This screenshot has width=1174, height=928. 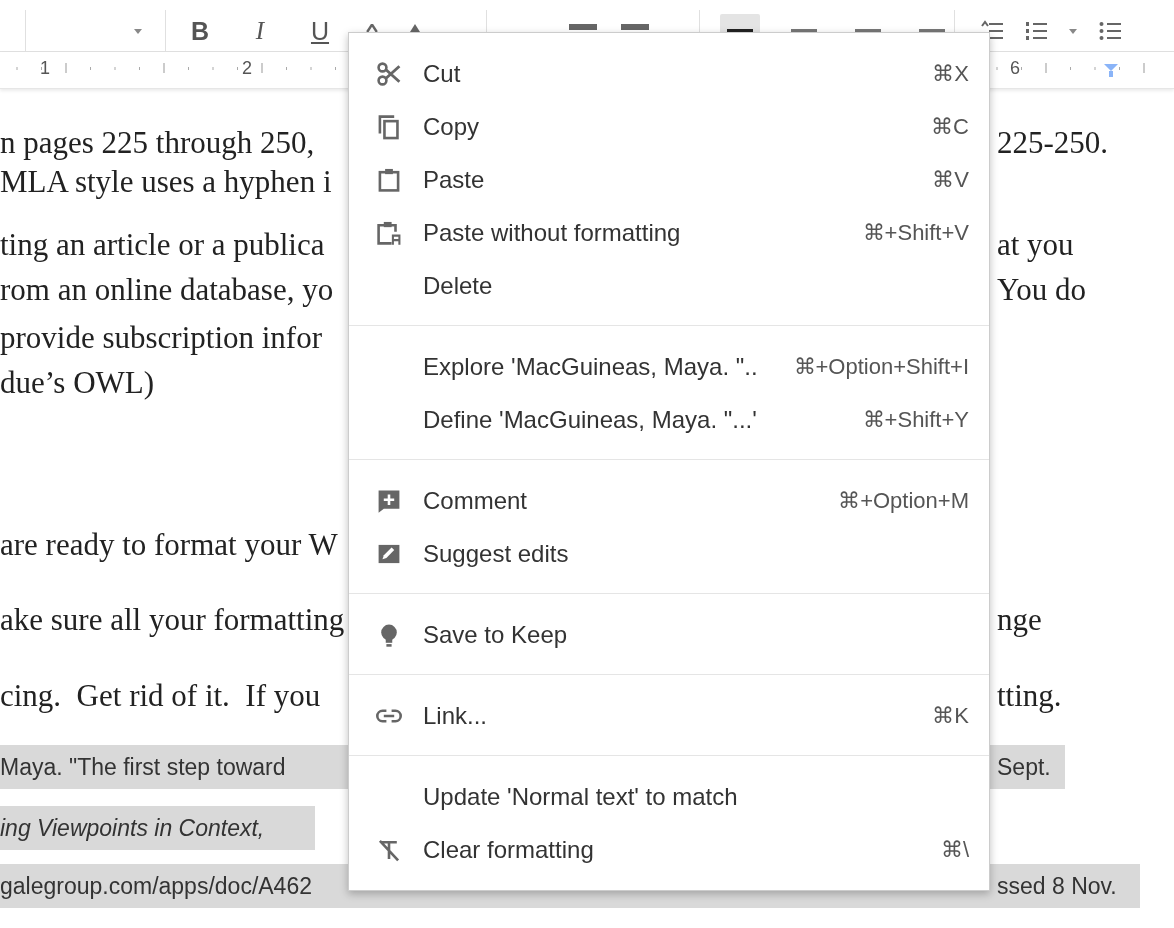 What do you see at coordinates (200, 31) in the screenshot?
I see `bold-button: B` at bounding box center [200, 31].